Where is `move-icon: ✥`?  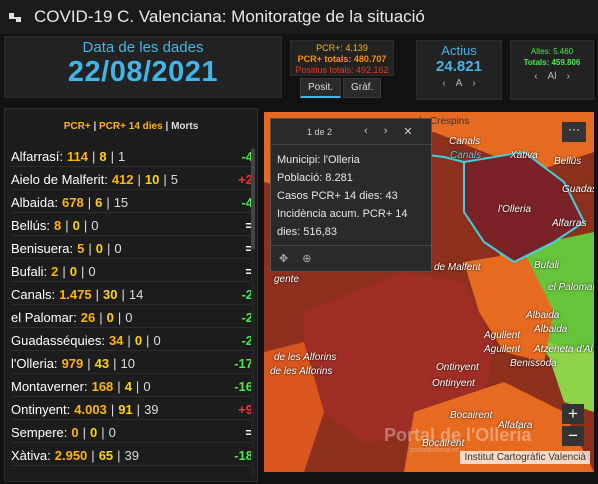 move-icon: ✥ is located at coordinates (283, 258).